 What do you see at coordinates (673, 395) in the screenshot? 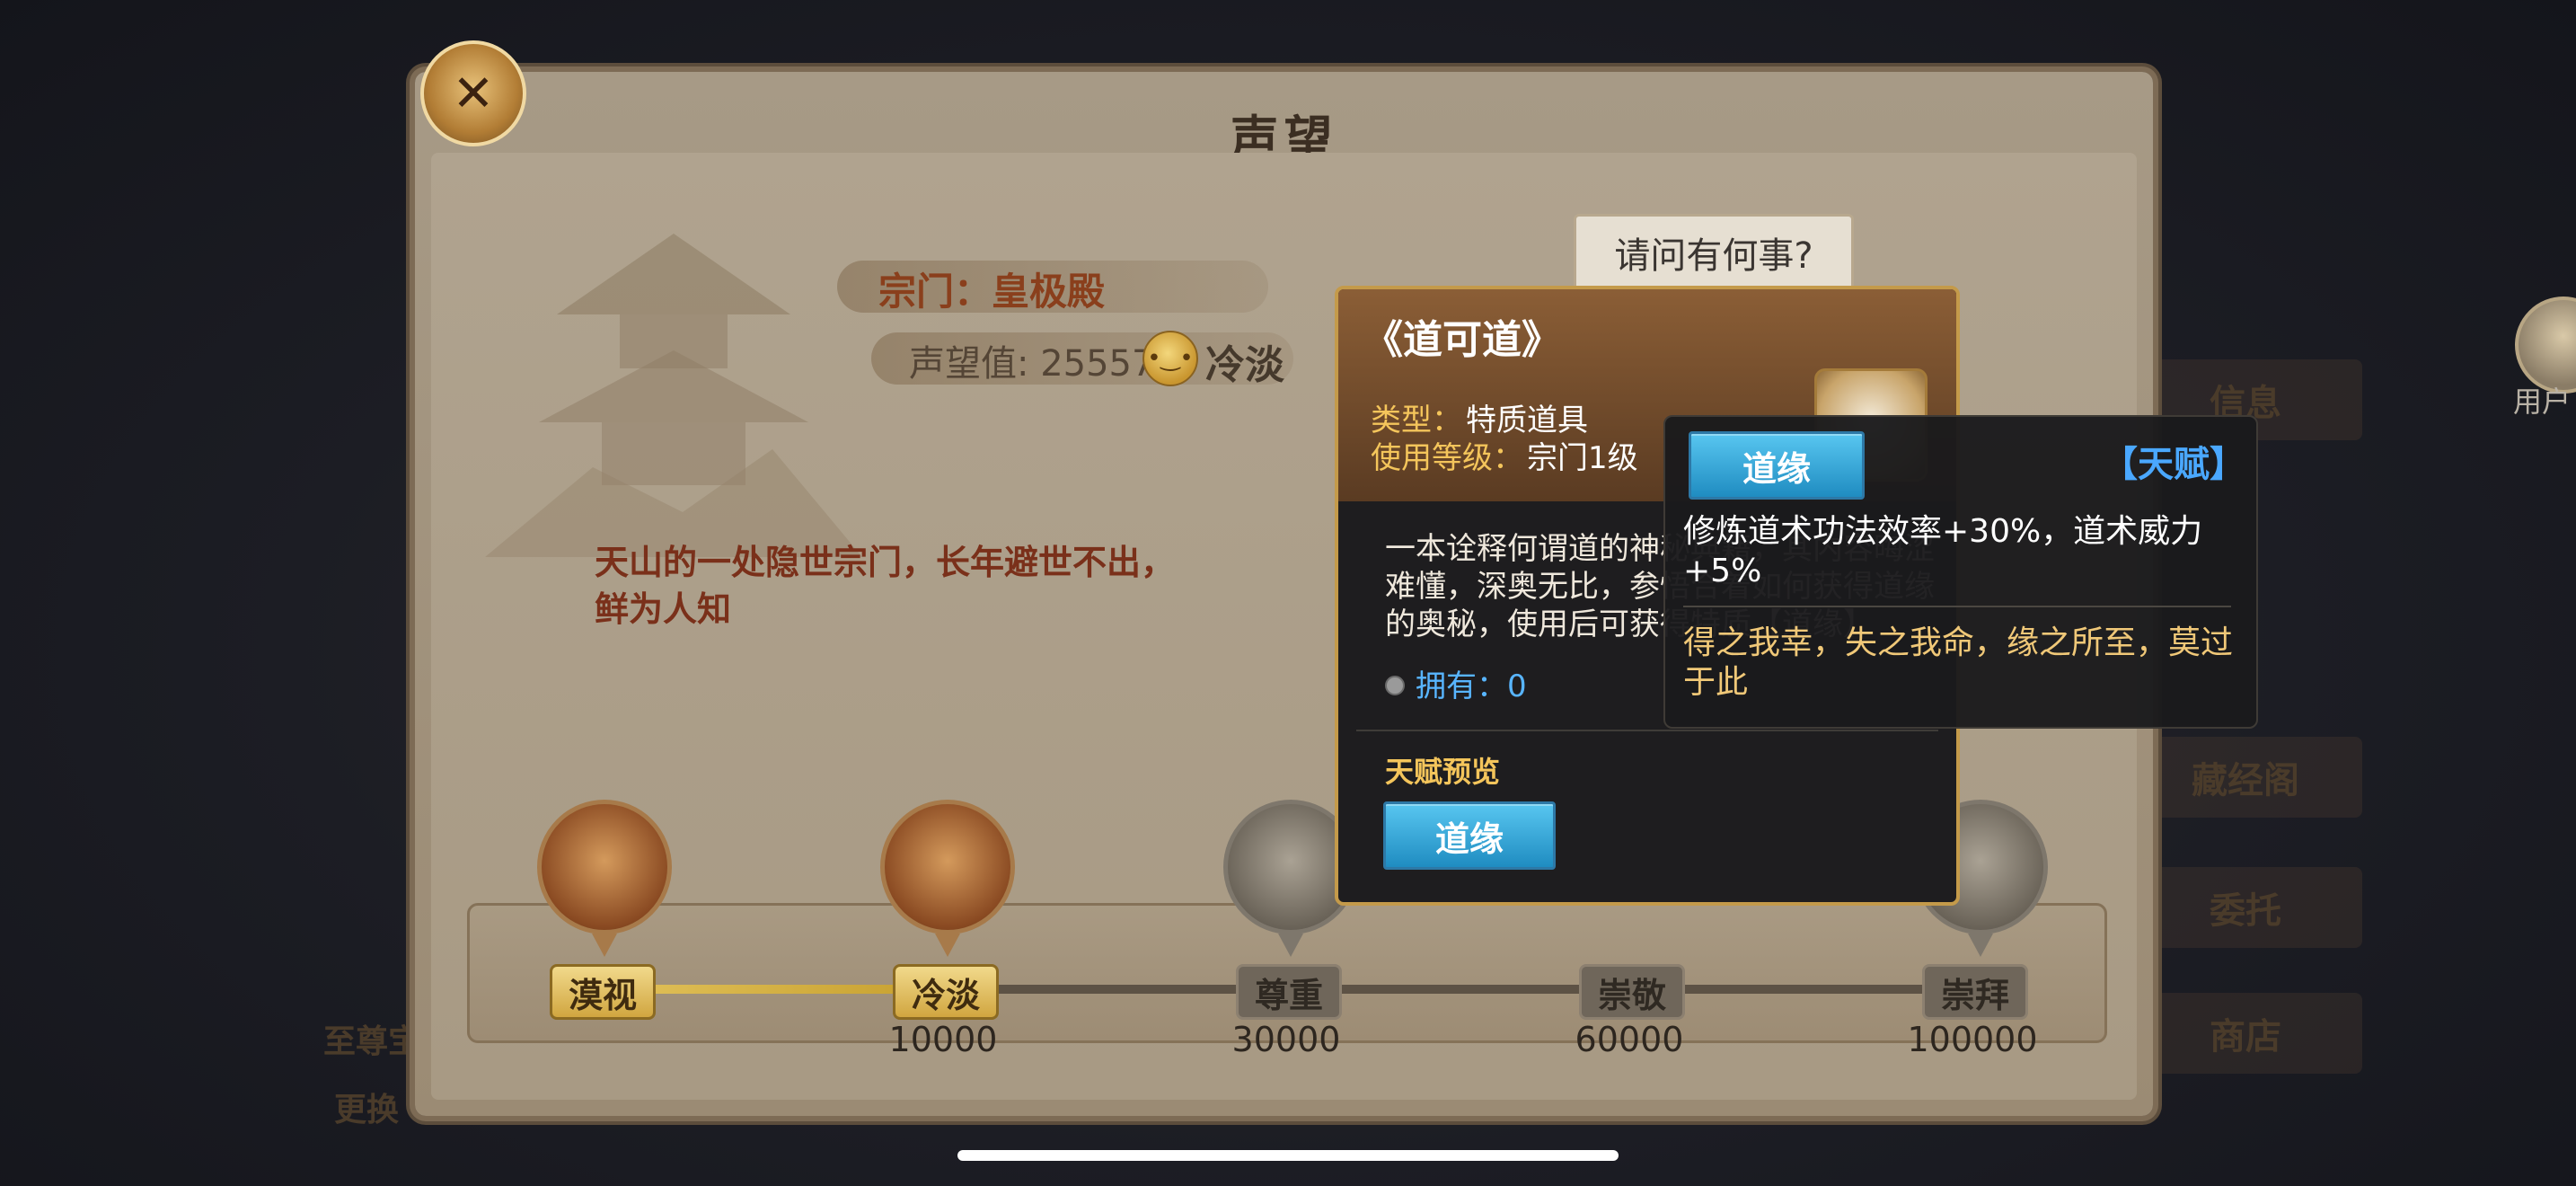
I see `pagoda-illustration-icon` at bounding box center [673, 395].